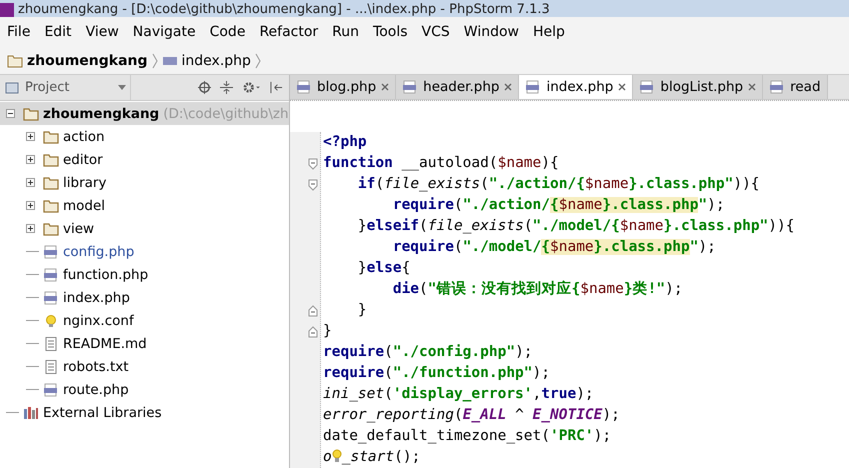  I want to click on code-line: require("./function.php");, so click(437, 373).